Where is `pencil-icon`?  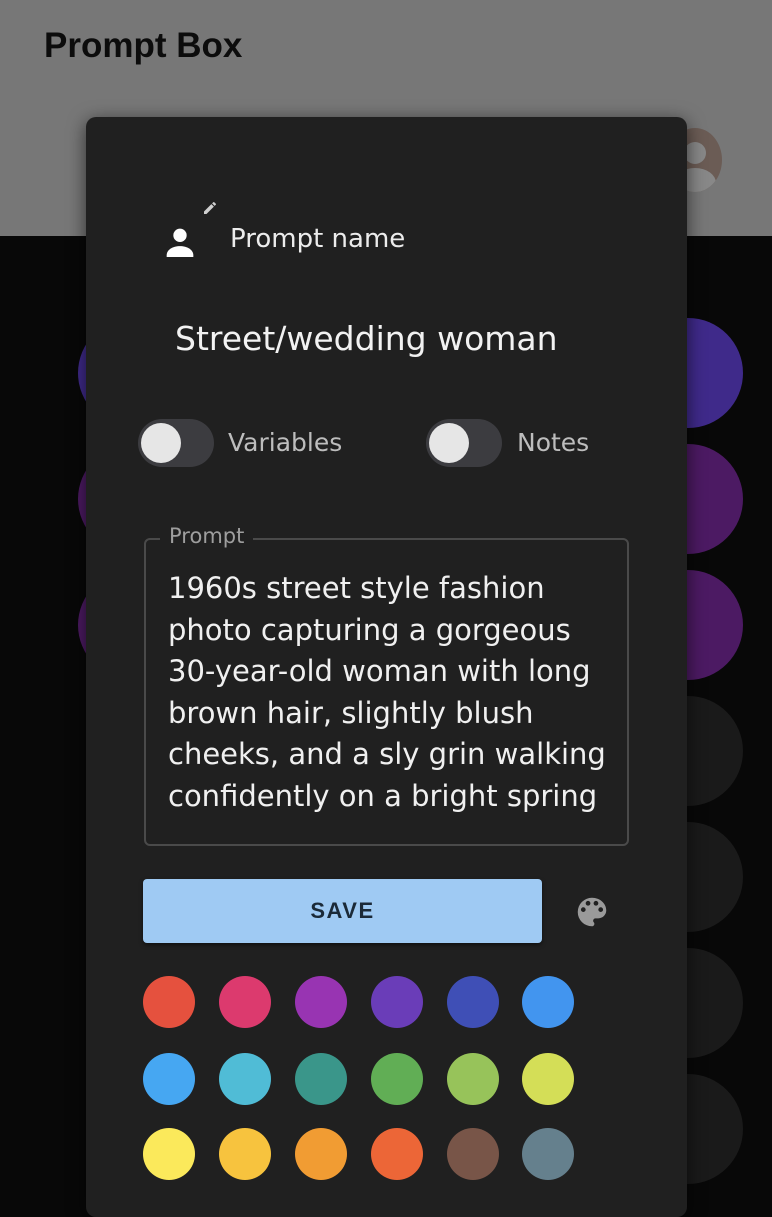
pencil-icon is located at coordinates (210, 208).